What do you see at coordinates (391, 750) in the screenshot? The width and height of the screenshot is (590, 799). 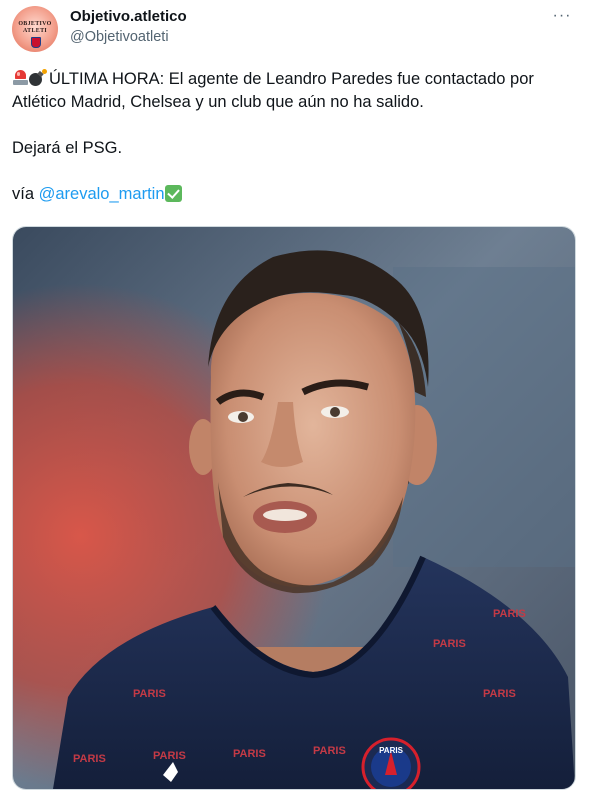 I see `badge-text: PARIS` at bounding box center [391, 750].